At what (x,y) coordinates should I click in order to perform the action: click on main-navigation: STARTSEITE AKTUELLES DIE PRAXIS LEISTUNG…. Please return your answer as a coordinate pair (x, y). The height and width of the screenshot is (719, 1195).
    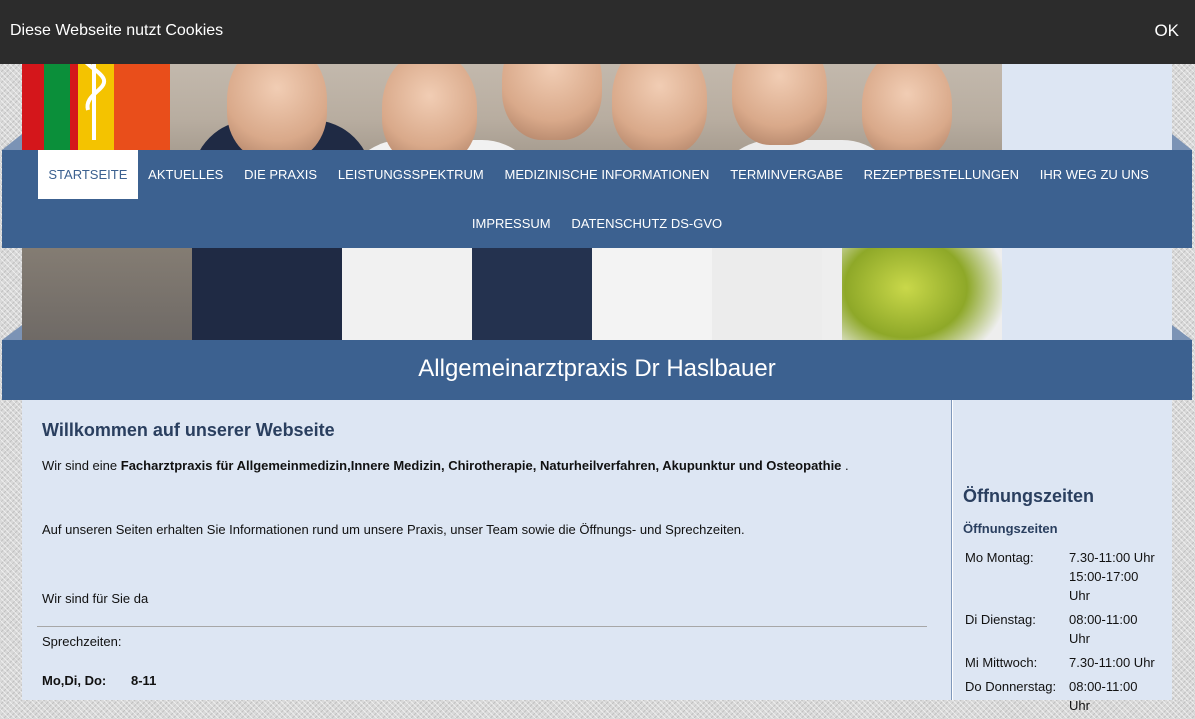
    Looking at the image, I should click on (597, 199).